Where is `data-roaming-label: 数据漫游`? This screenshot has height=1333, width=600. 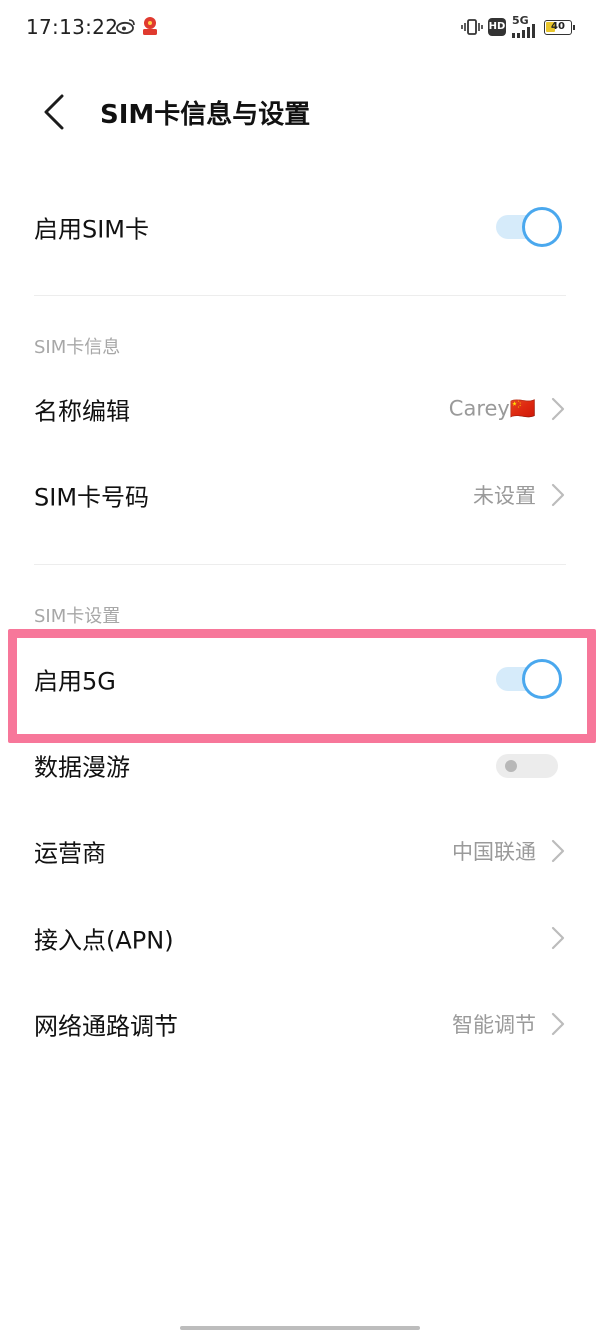
data-roaming-label: 数据漫游 is located at coordinates (82, 767).